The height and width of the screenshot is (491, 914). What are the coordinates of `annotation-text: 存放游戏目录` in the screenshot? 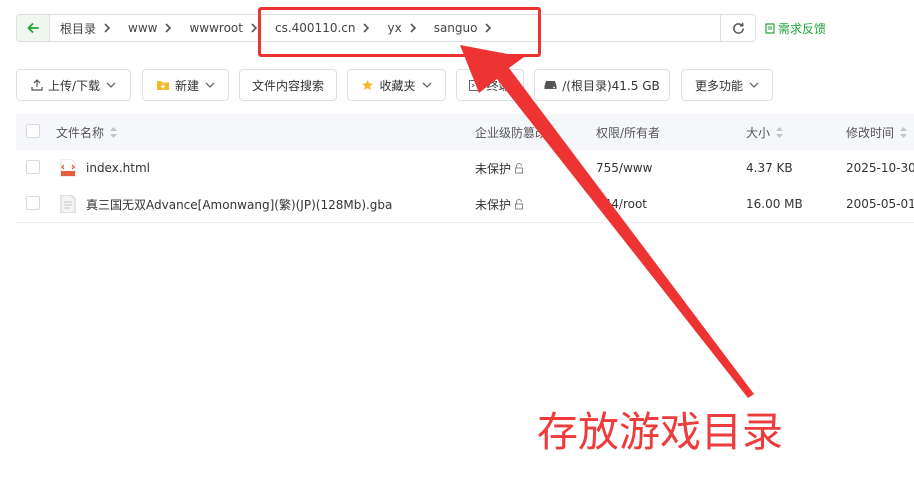 It's located at (660, 432).